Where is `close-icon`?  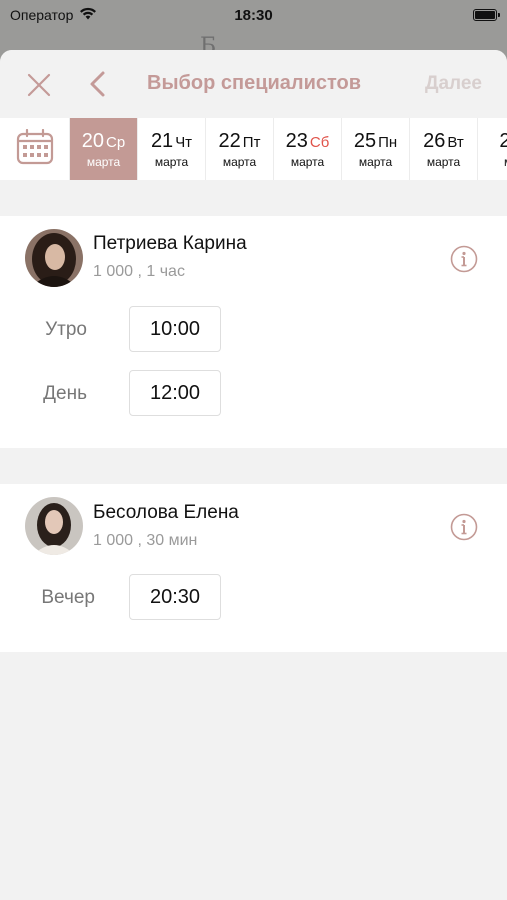
close-icon is located at coordinates (39, 85).